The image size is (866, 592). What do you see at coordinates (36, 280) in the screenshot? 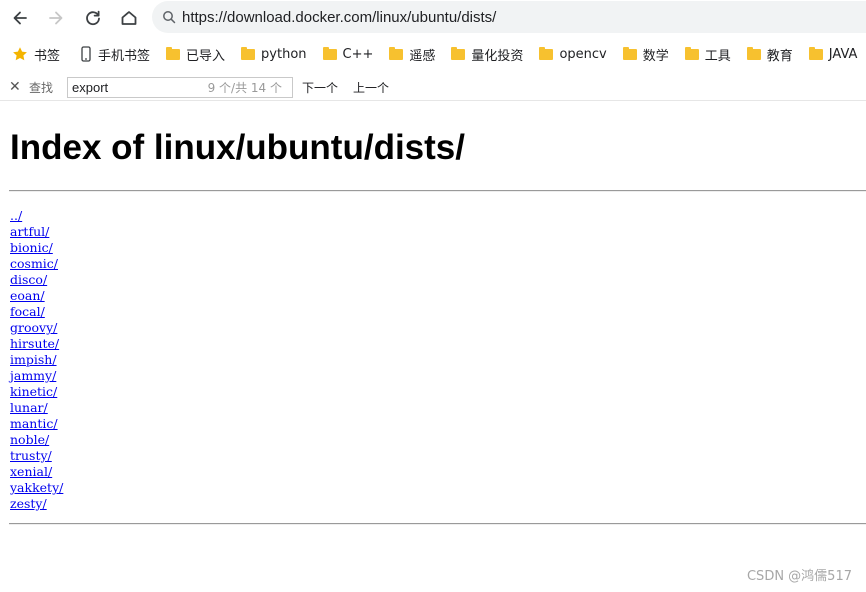
I see `dir-link: disco/` at bounding box center [36, 280].